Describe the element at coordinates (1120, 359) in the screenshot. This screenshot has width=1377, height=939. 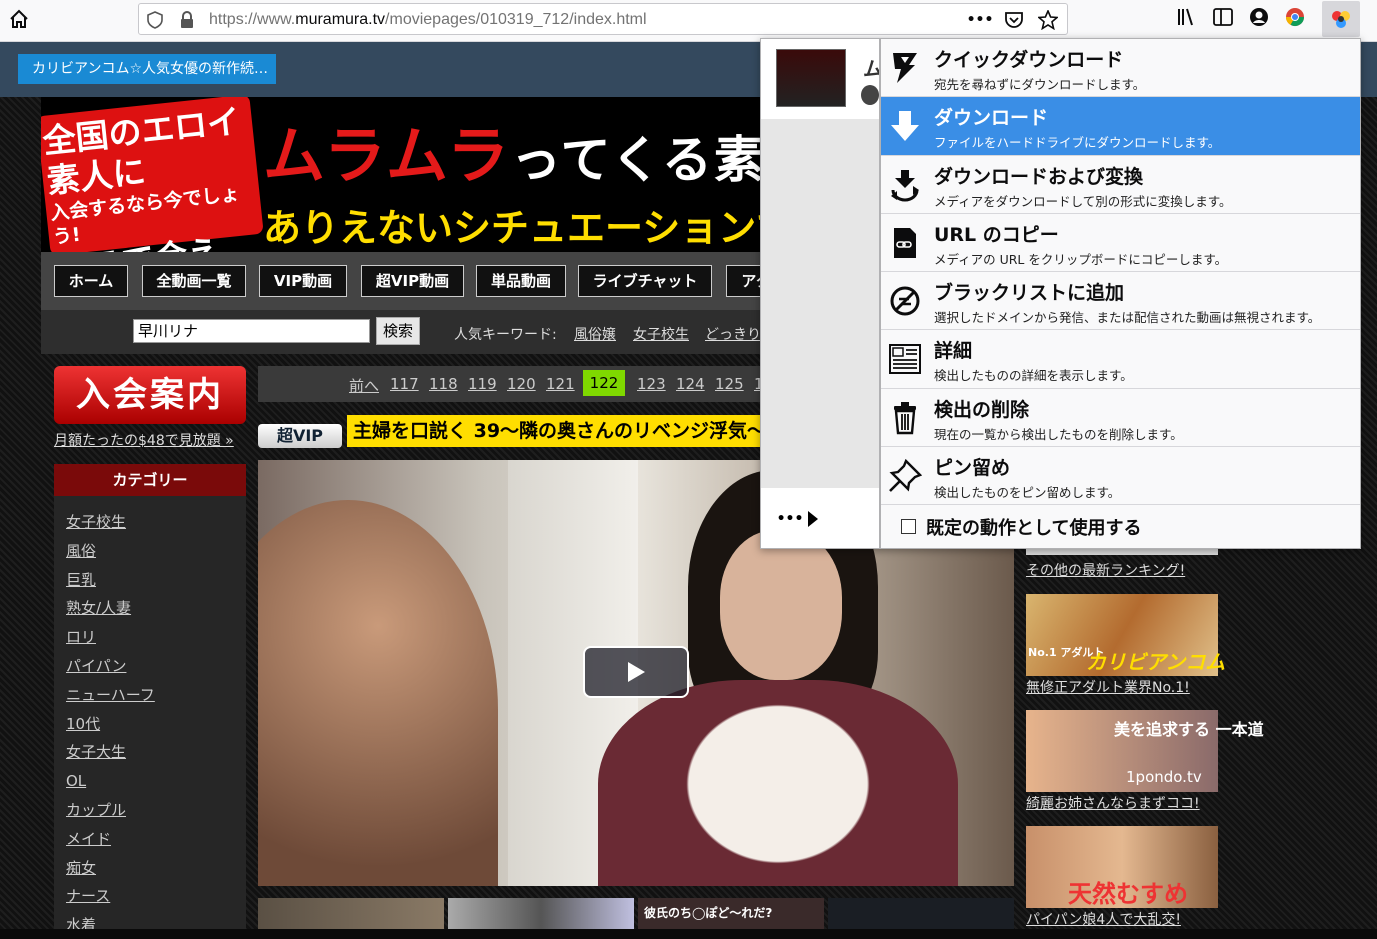
I see `menu-details: 詳細 検出したものの詳細を表示します。` at that location.